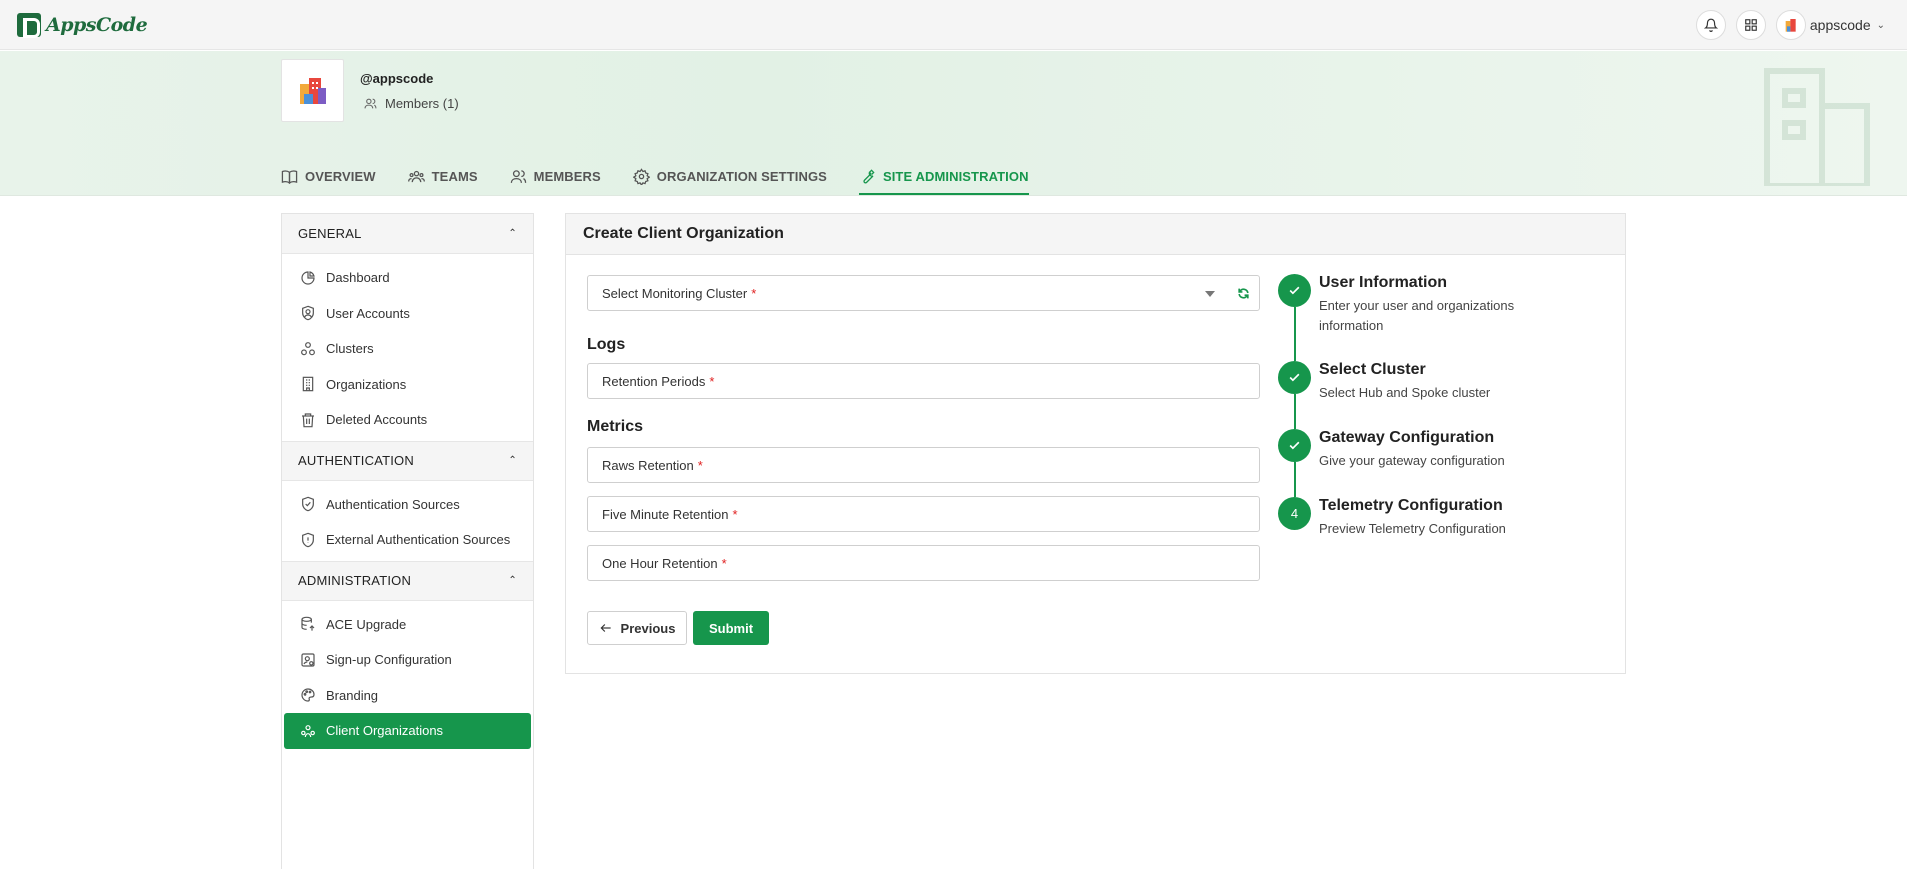  I want to click on sidebar-item-user-accounts: User Accounts, so click(407, 314).